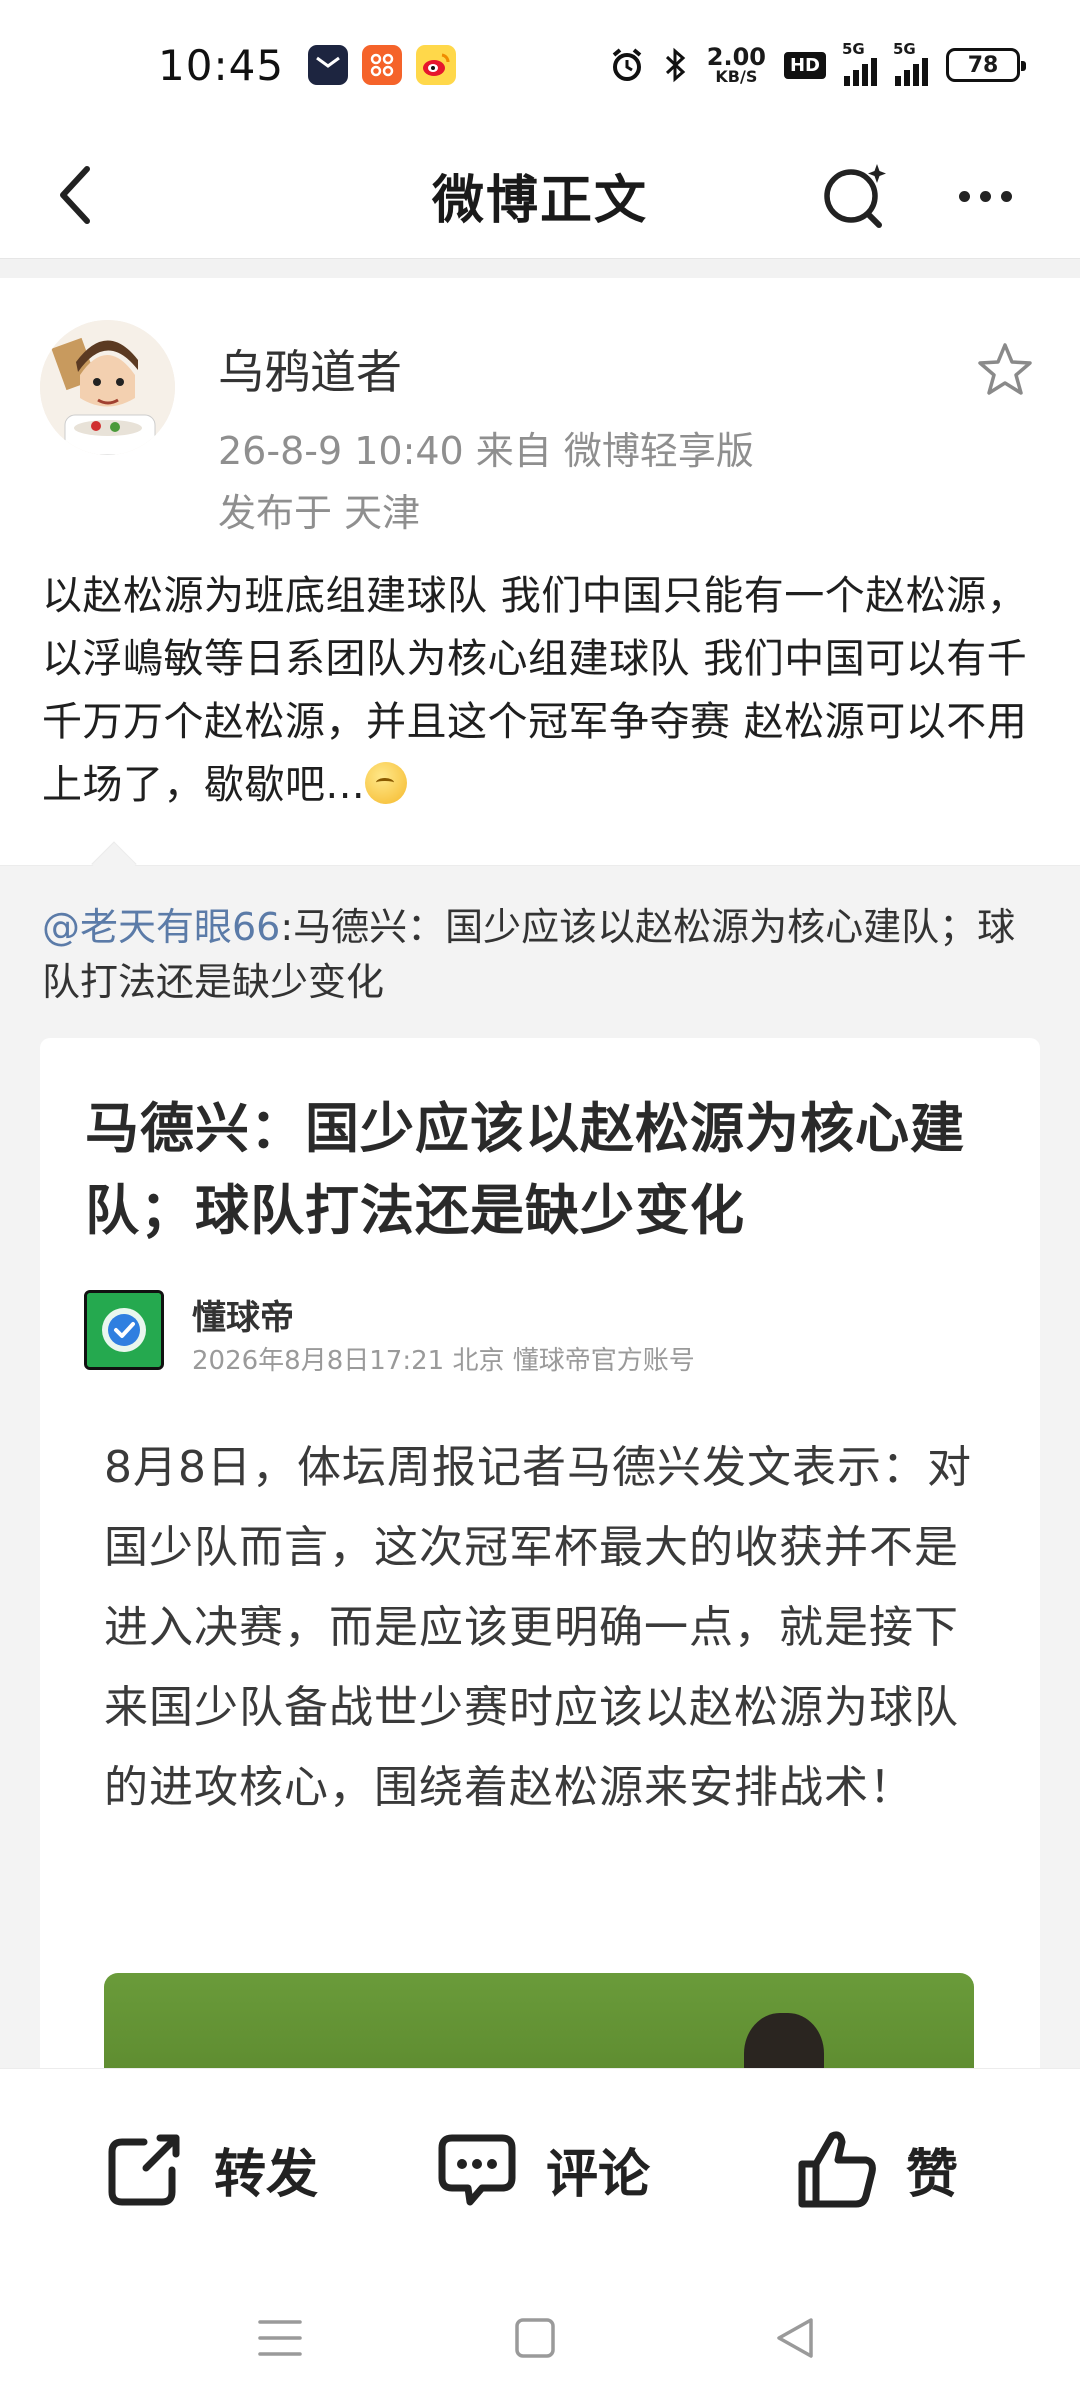 The width and height of the screenshot is (1080, 2400). I want to click on avatar, so click(107, 387).